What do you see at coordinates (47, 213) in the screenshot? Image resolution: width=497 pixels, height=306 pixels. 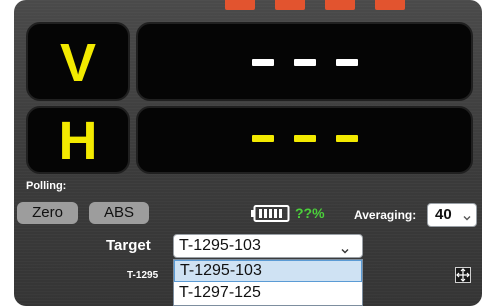 I see `zero-button: Zero` at bounding box center [47, 213].